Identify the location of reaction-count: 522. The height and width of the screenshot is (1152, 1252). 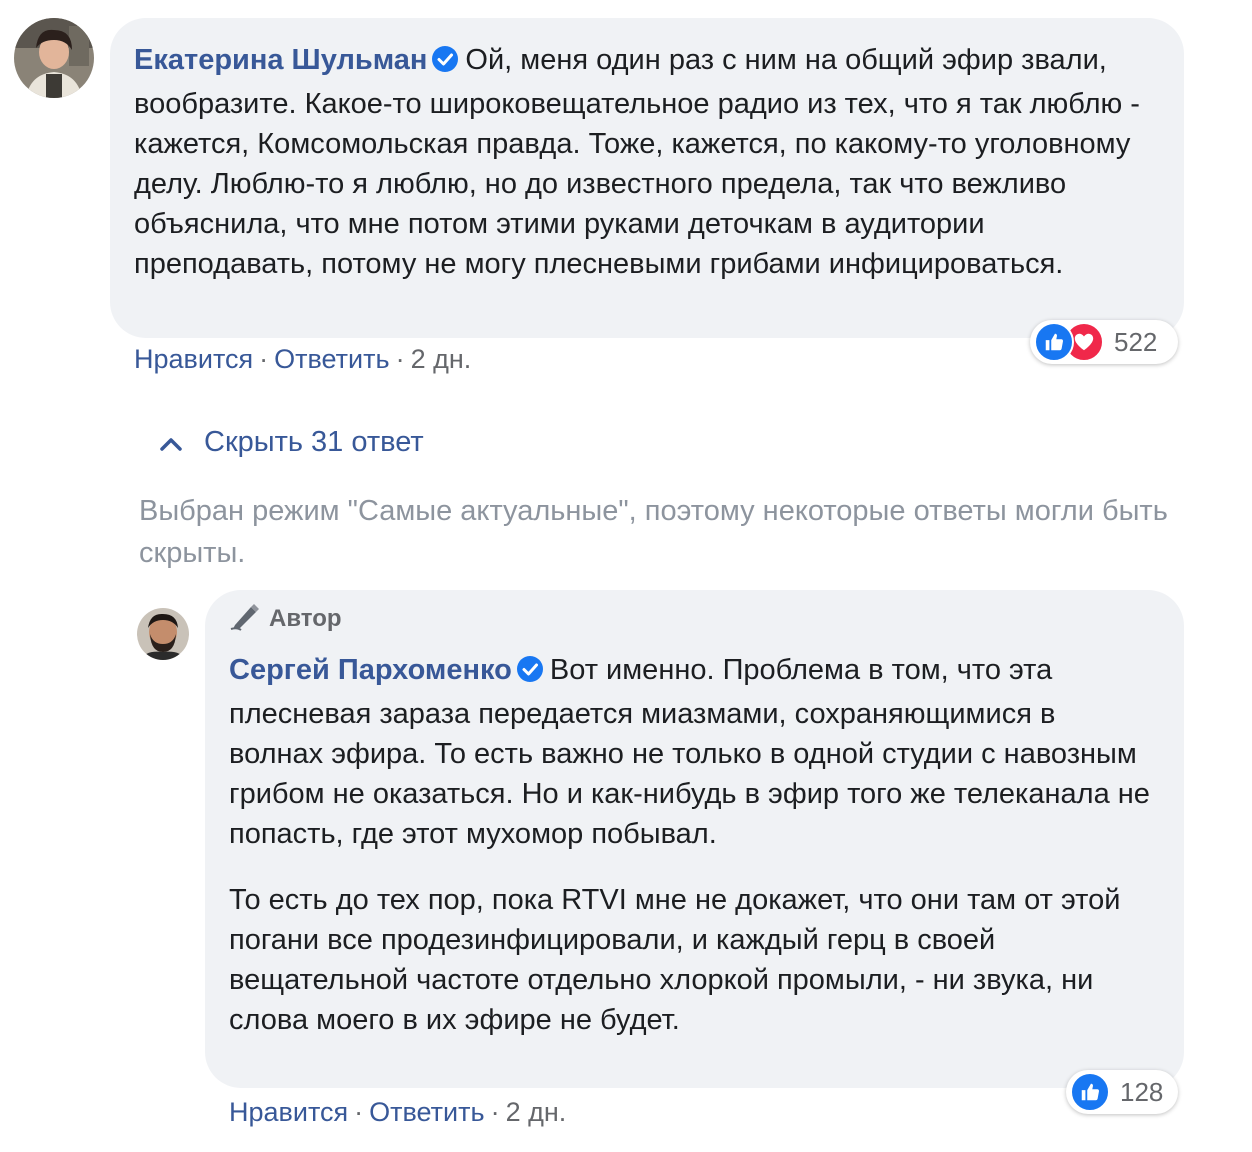
(1136, 341).